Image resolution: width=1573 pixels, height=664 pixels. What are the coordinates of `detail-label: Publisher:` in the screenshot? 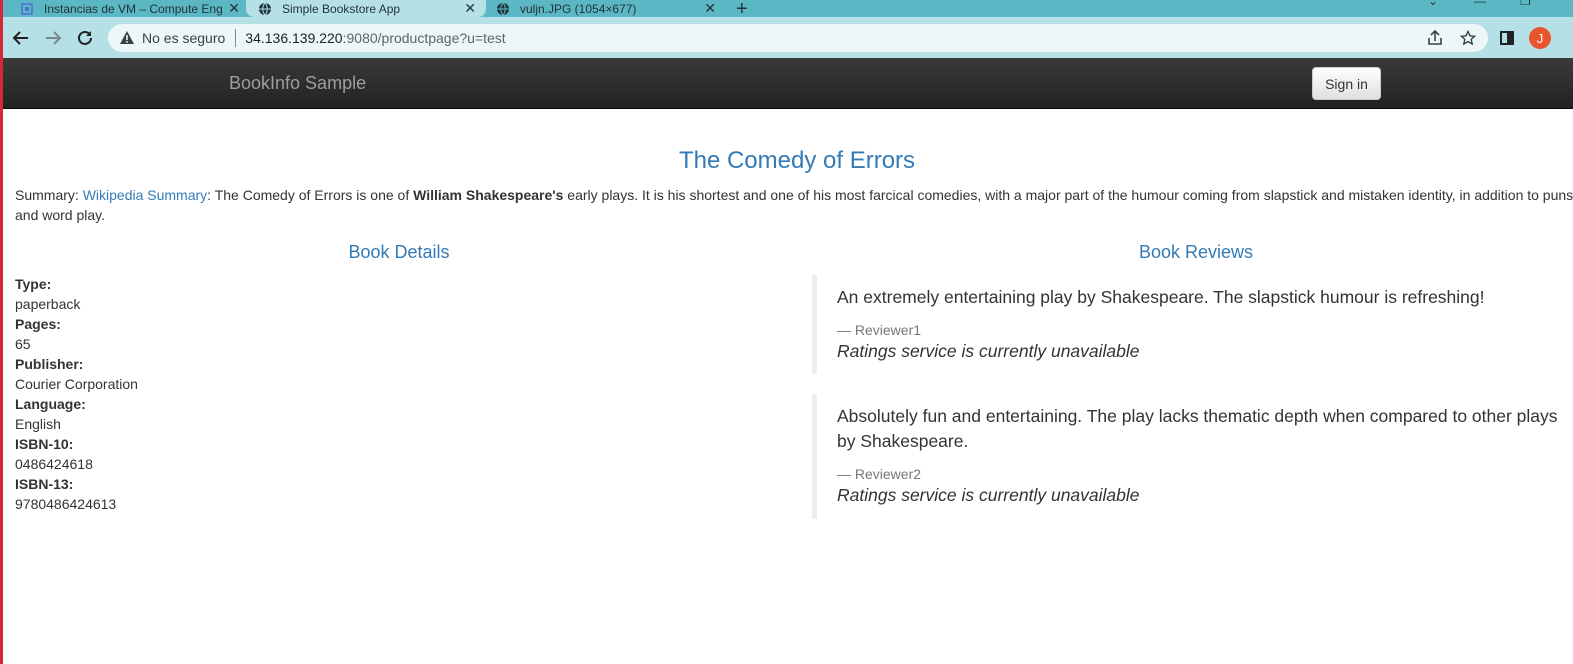 It's located at (49, 364).